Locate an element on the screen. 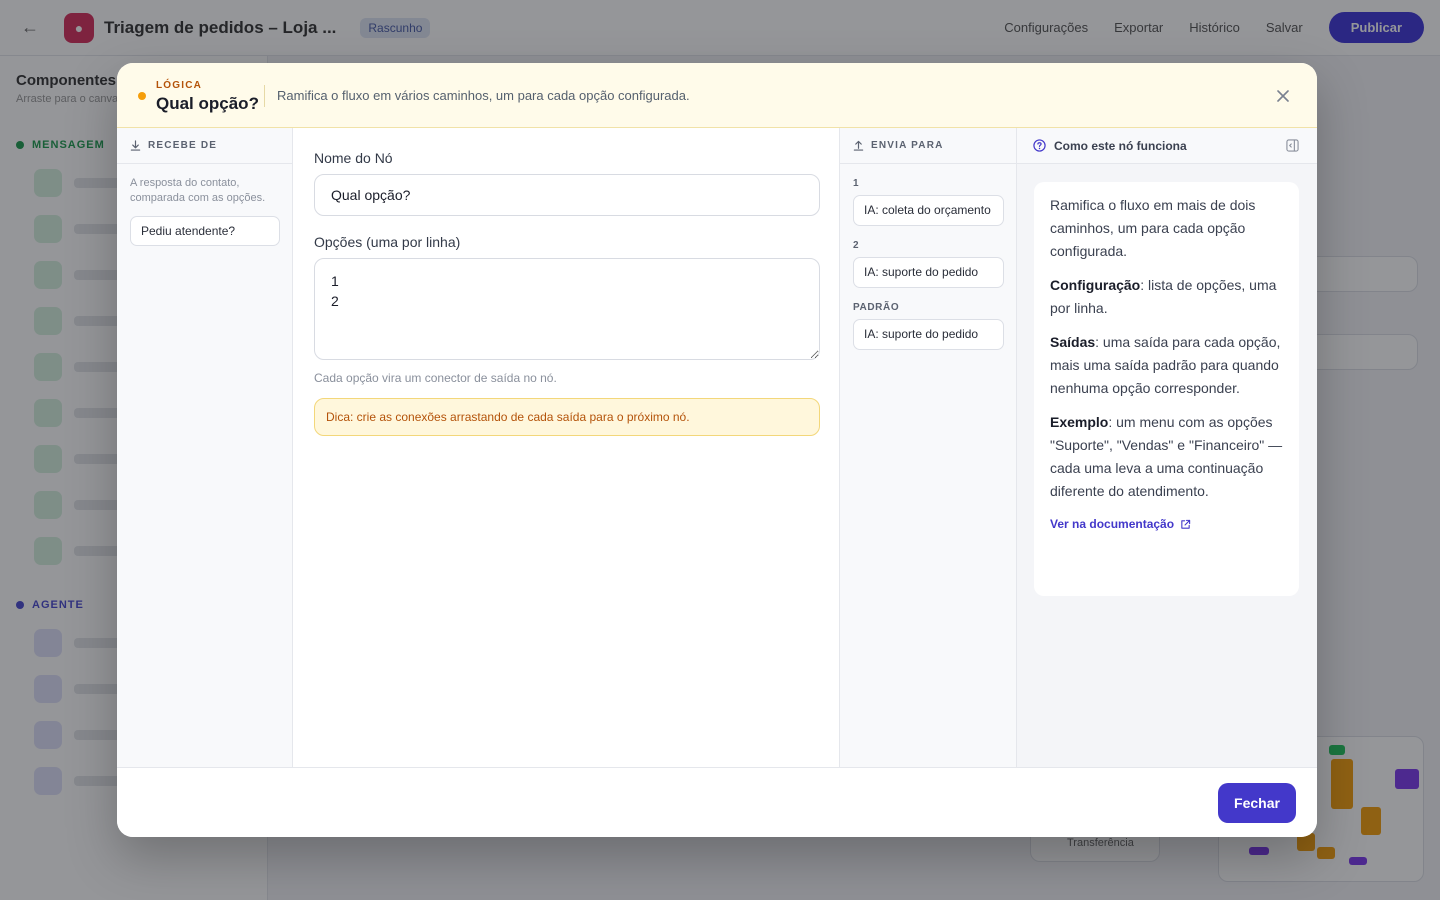 This screenshot has width=1440, height=900. output-label: 2 is located at coordinates (856, 245).